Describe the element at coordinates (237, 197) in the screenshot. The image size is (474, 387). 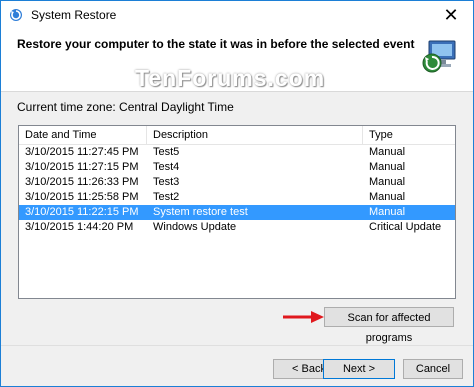
I see `table-row: 3/10/2015 11:25:58 PM Test2 Manual` at that location.